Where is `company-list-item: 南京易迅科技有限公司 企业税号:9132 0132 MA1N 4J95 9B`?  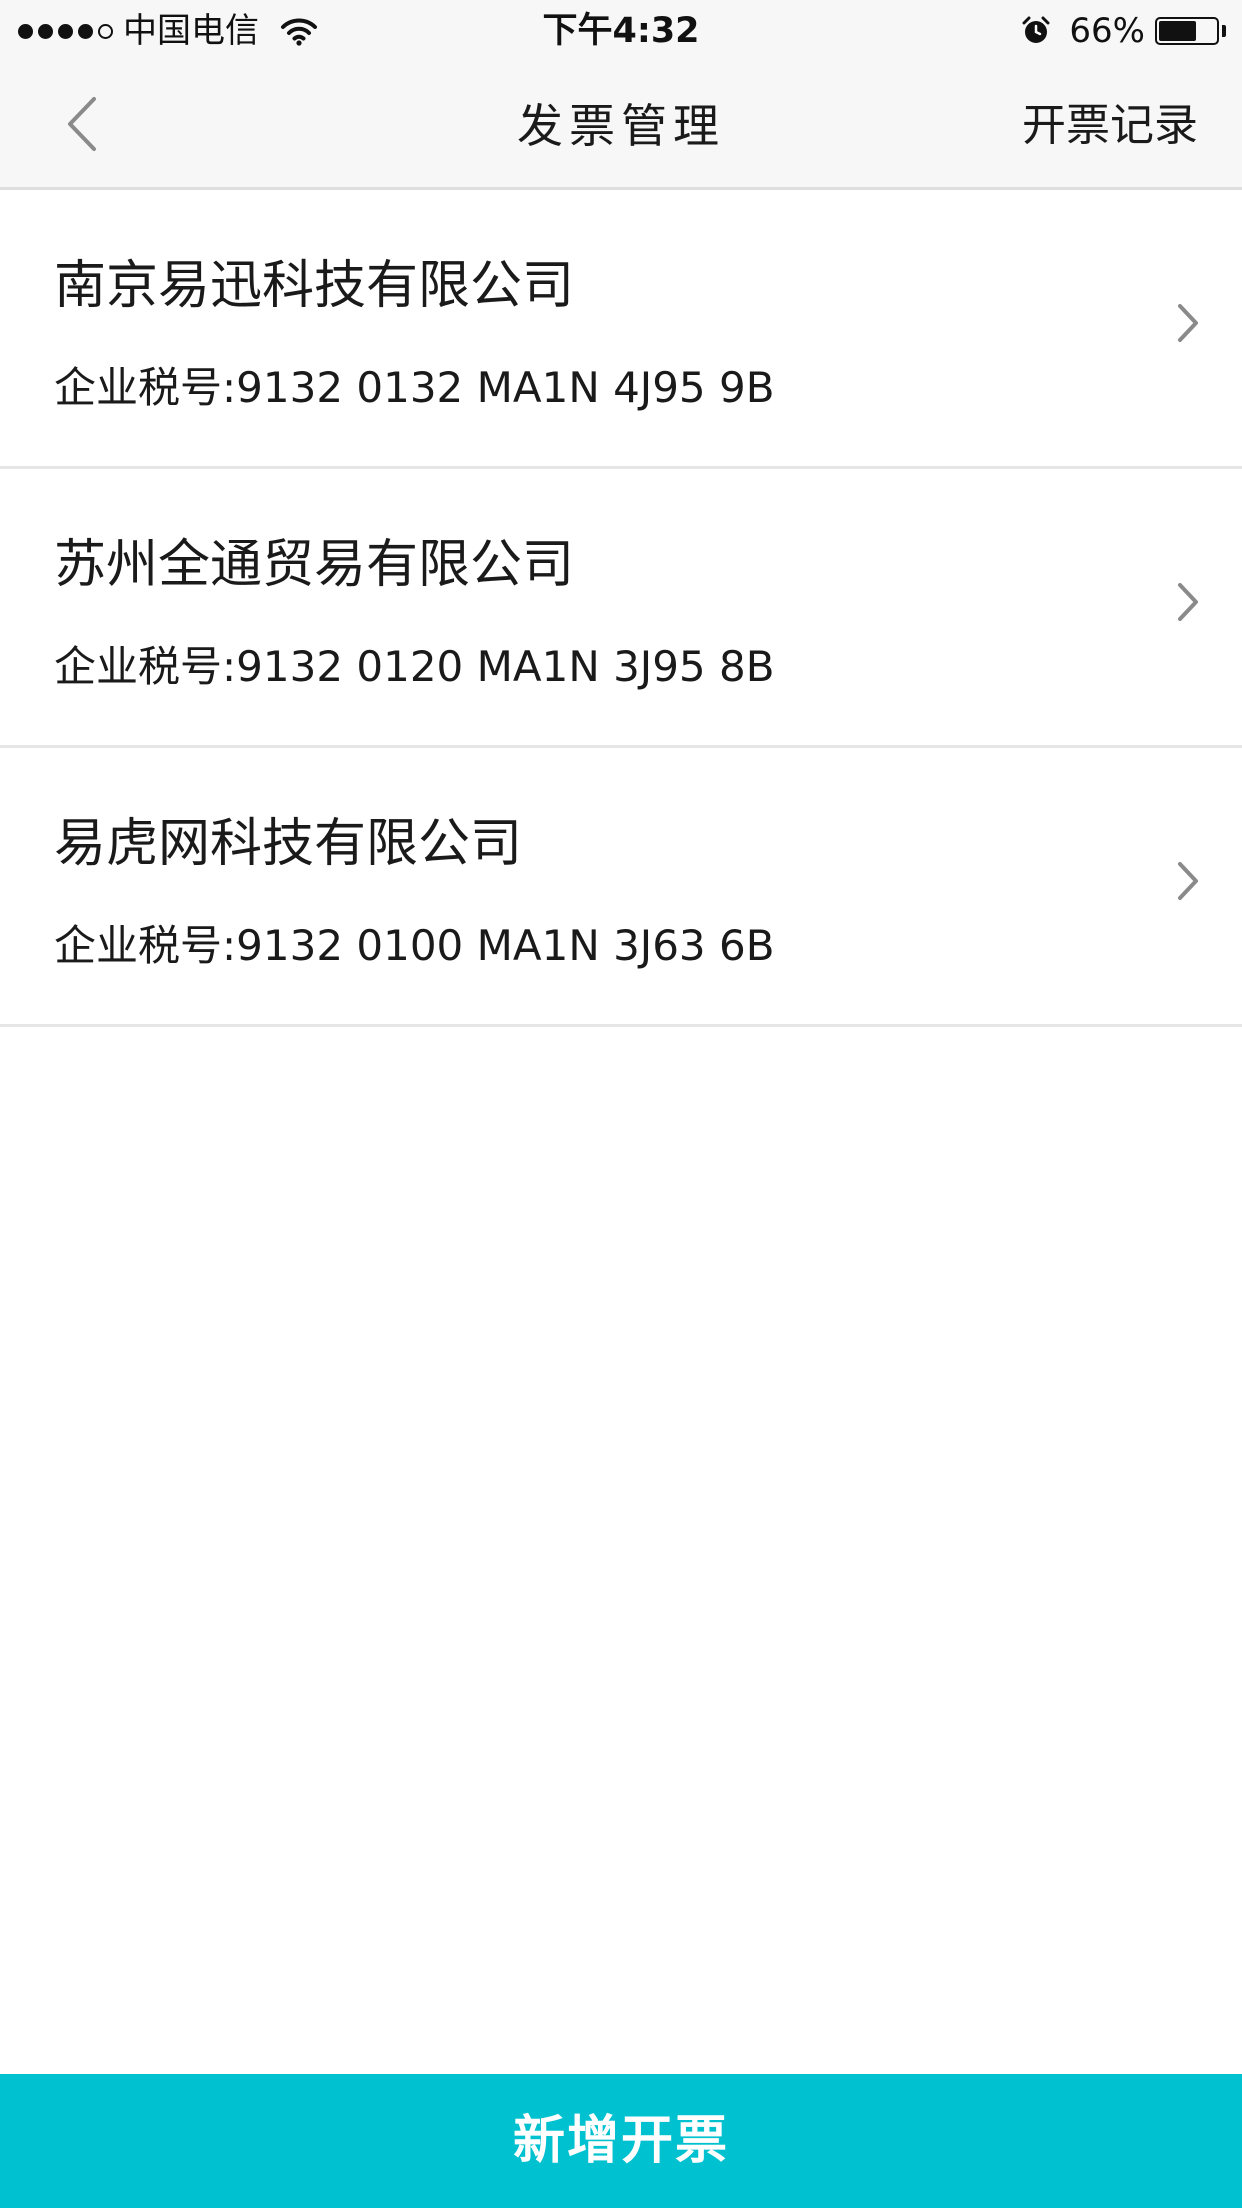
company-list-item: 南京易迅科技有限公司 企业税号:9132 0132 MA1N 4J95 9B is located at coordinates (621, 329).